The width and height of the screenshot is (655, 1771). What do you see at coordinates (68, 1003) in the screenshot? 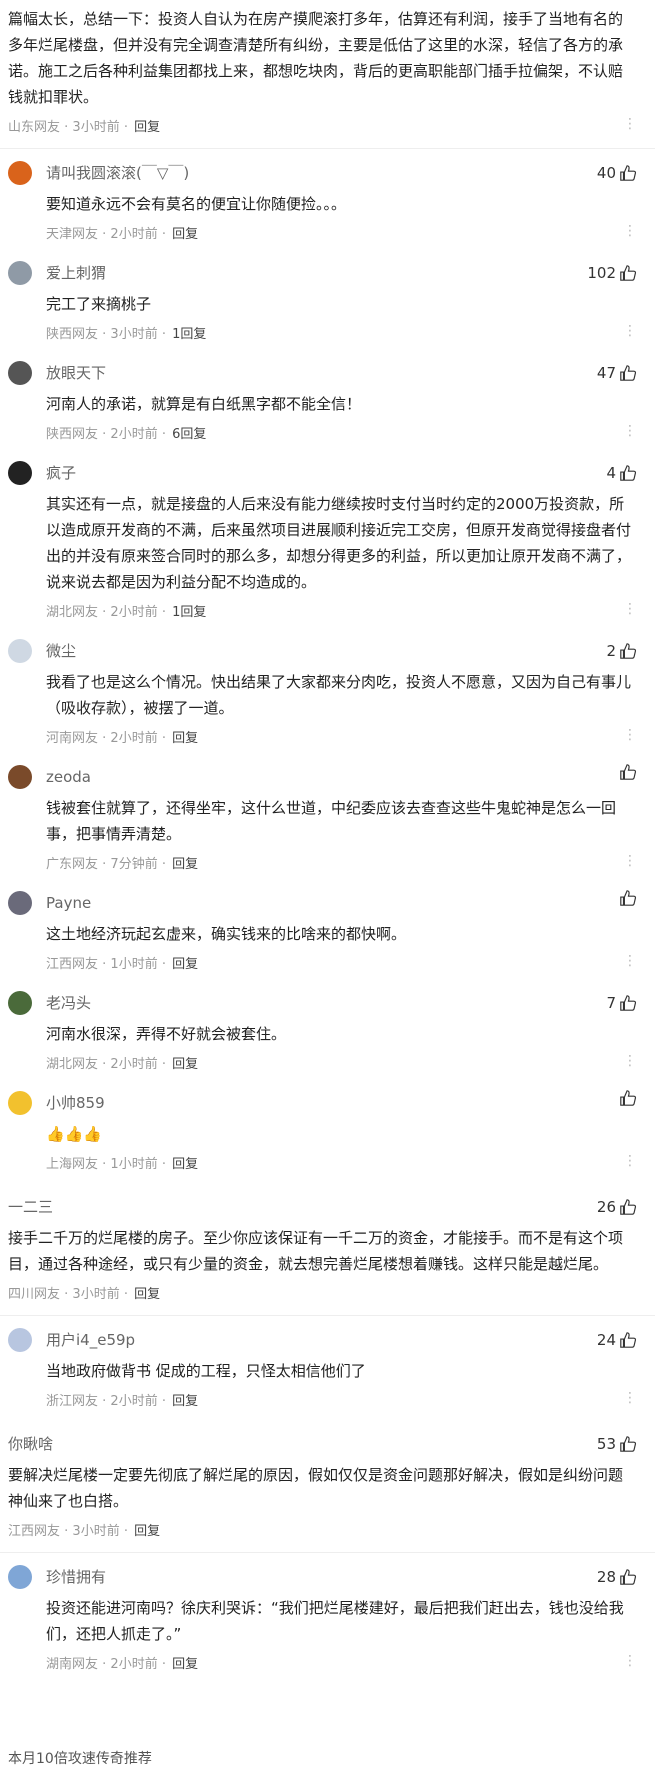
I see `comment-author: 老冯头` at bounding box center [68, 1003].